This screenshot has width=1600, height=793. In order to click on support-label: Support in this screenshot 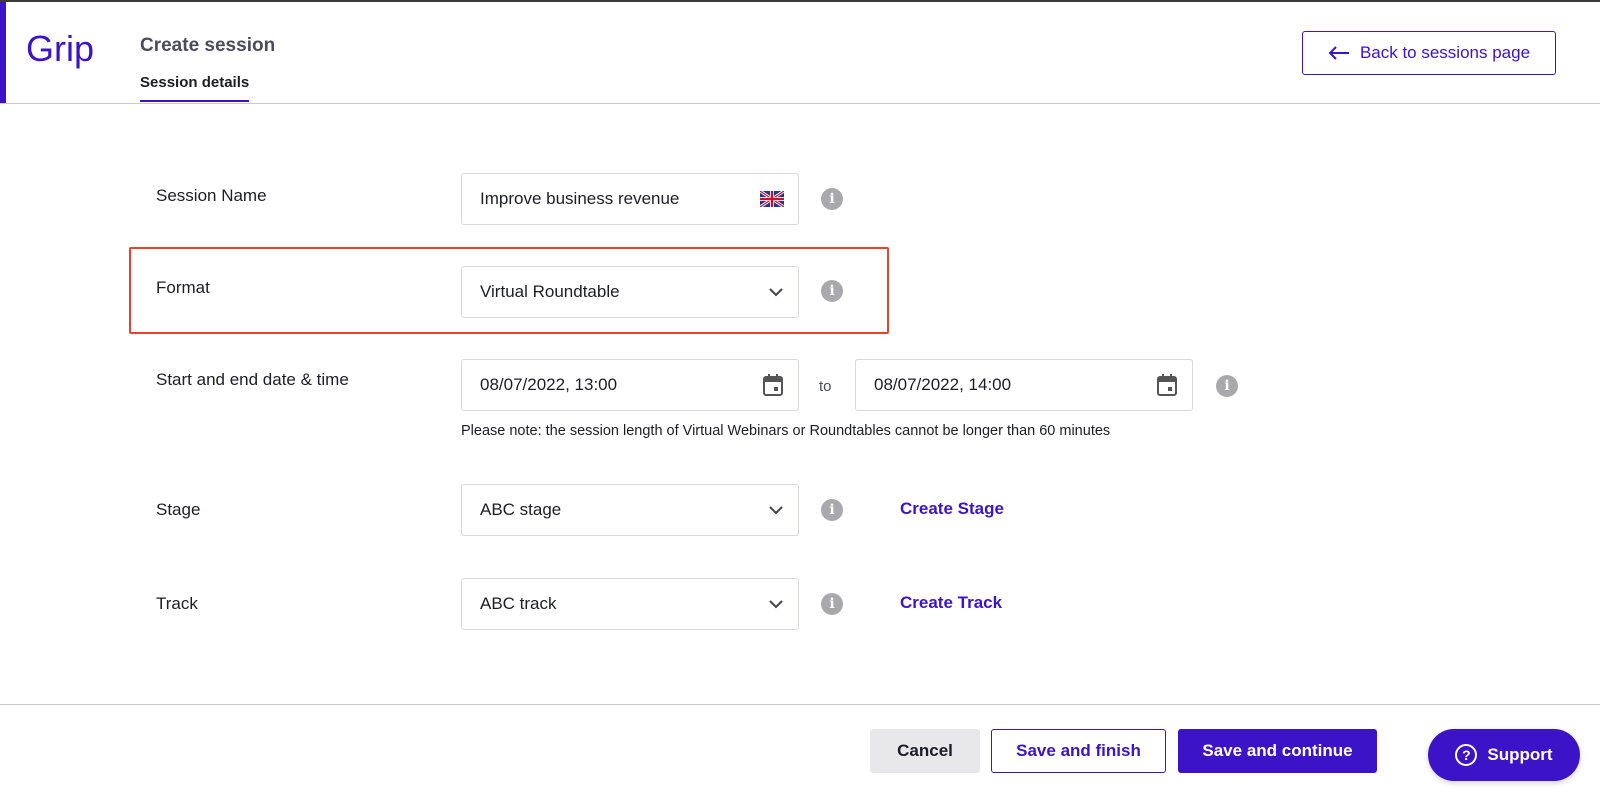, I will do `click(1520, 754)`.